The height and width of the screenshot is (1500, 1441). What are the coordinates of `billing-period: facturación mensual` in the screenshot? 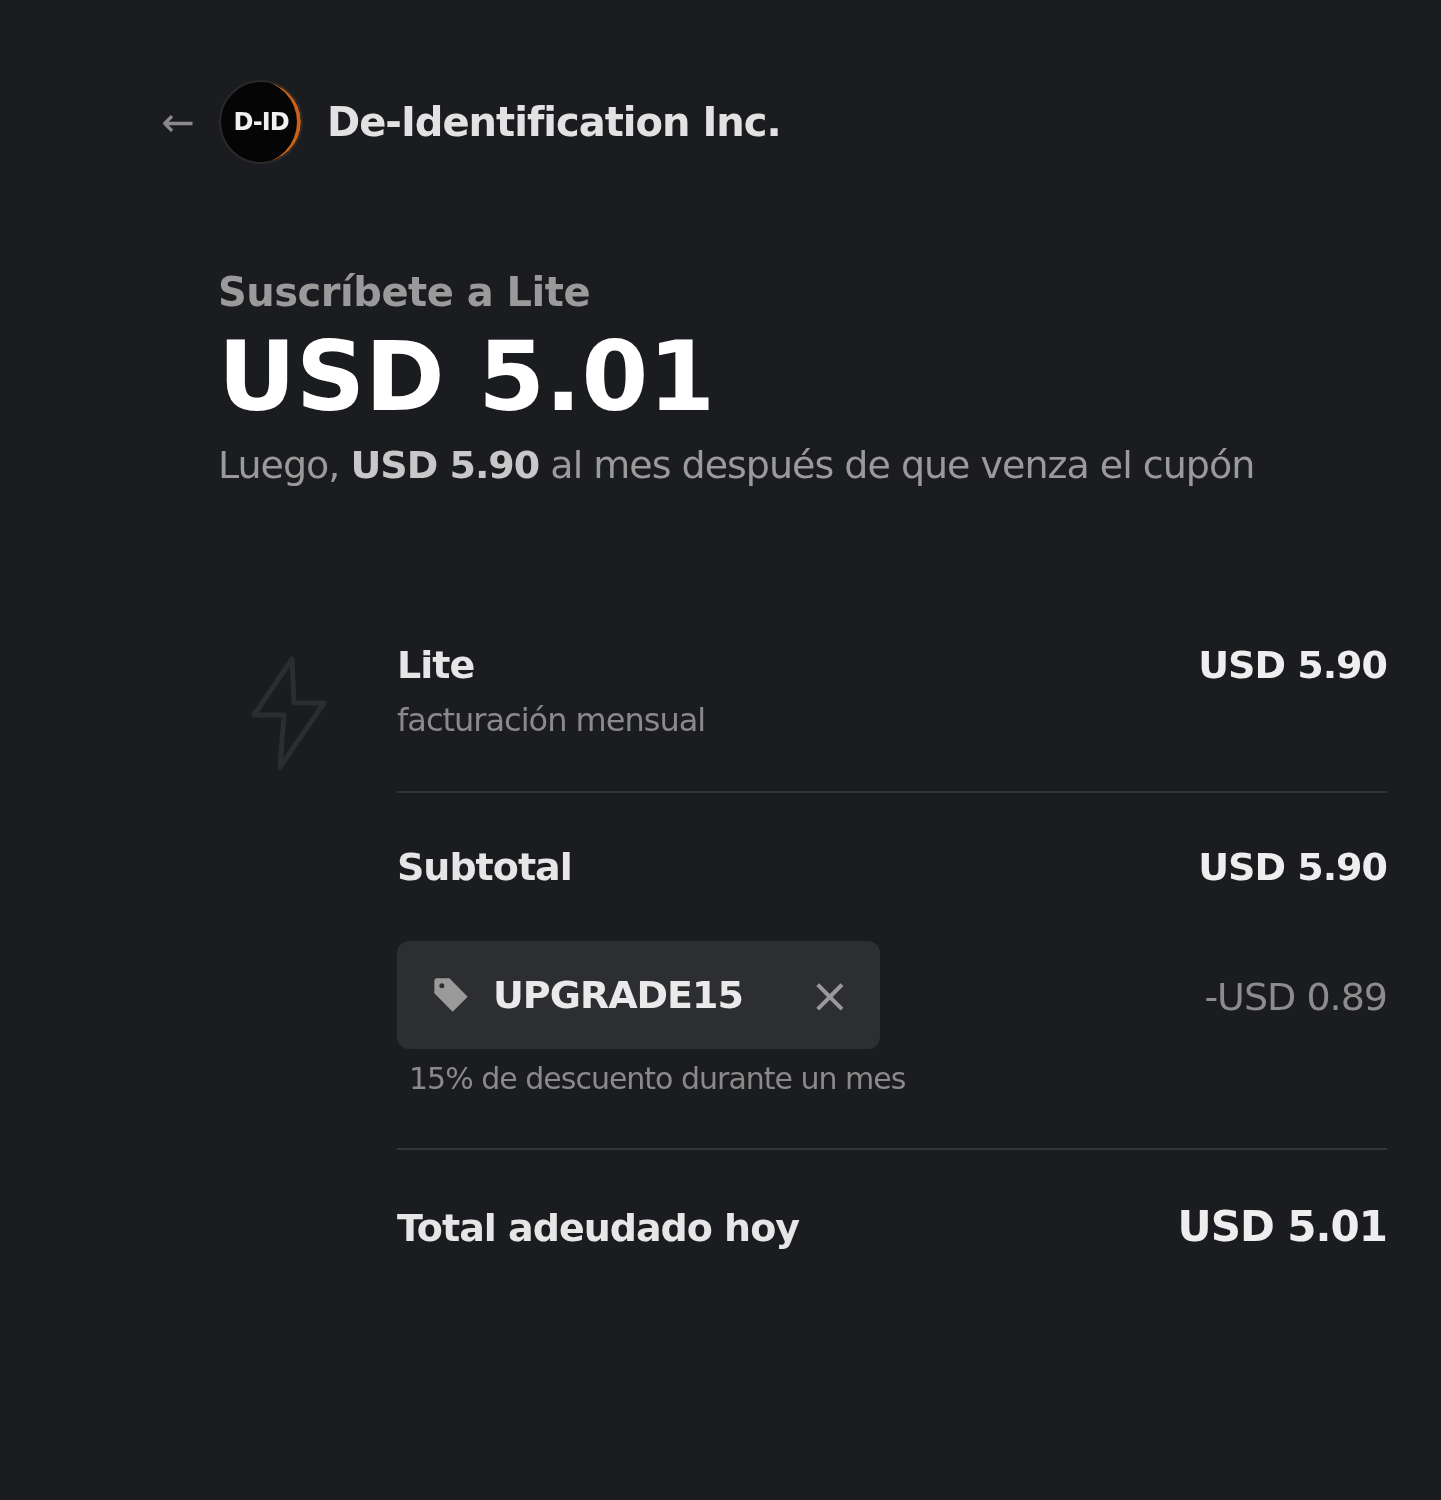 It's located at (552, 719).